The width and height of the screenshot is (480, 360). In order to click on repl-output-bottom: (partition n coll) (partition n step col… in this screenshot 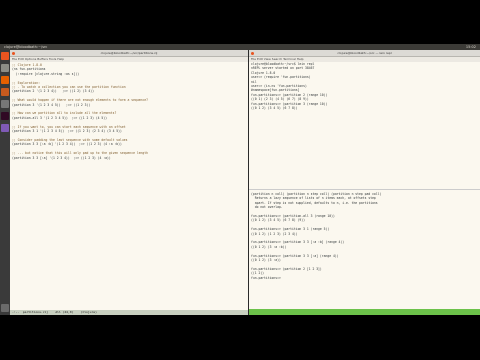, I will do `click(364, 236)`.